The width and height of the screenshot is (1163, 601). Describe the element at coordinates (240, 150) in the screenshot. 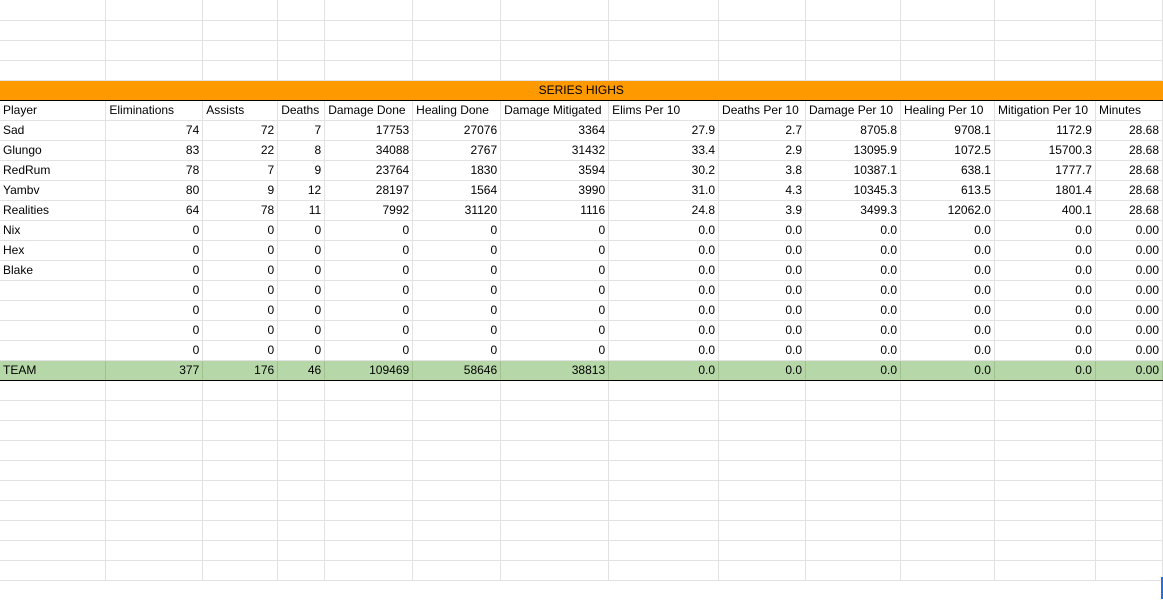

I see `stat-cell: 22` at that location.